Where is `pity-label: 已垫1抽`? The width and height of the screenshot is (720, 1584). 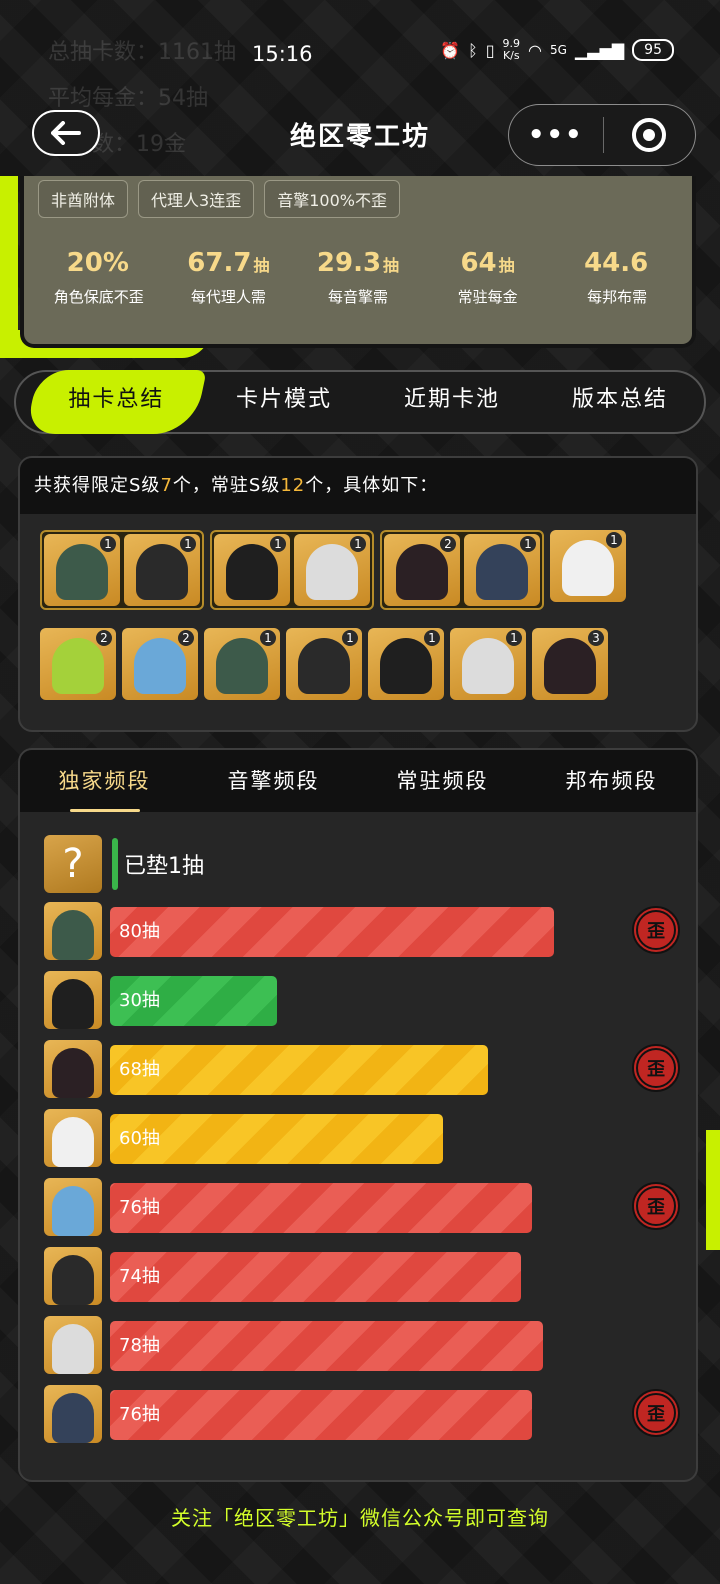
pity-label: 已垫1抽 is located at coordinates (164, 866).